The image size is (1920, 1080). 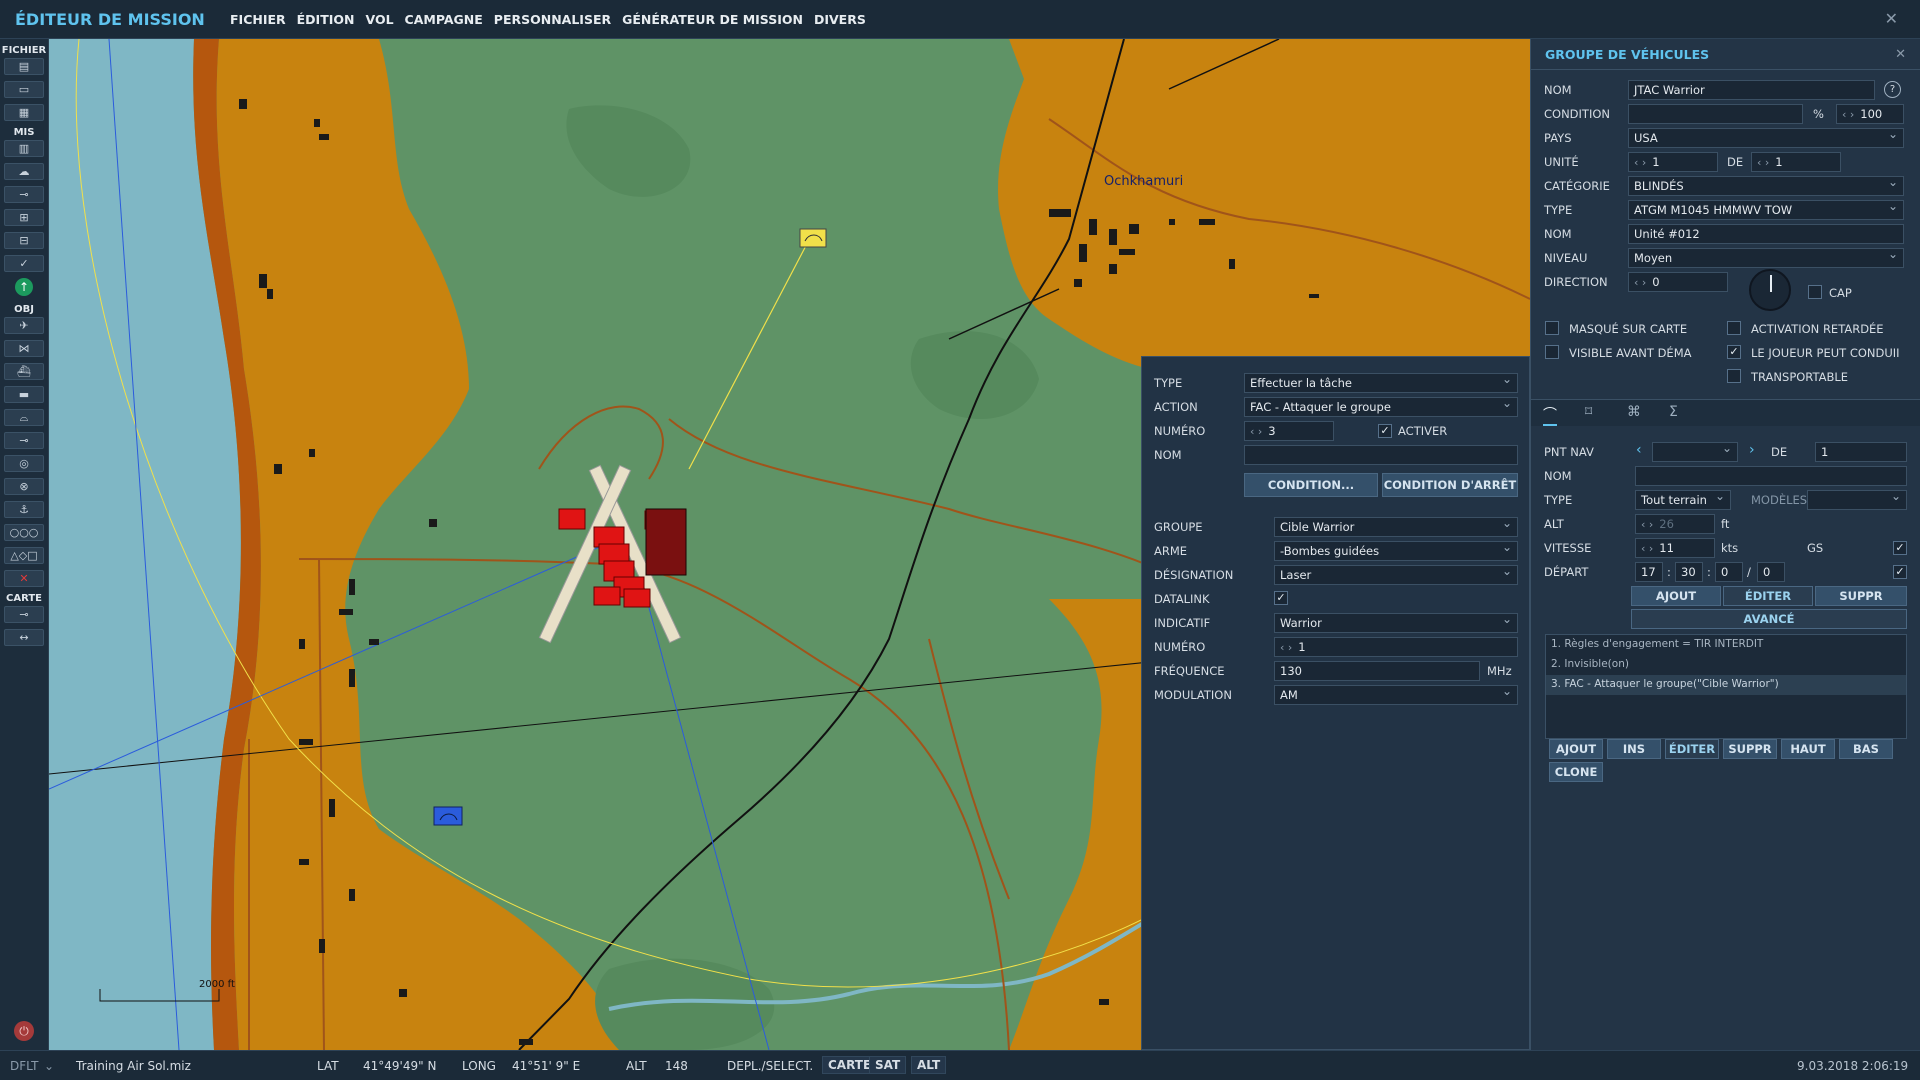 I want to click on task-name-input, so click(x=1381, y=455).